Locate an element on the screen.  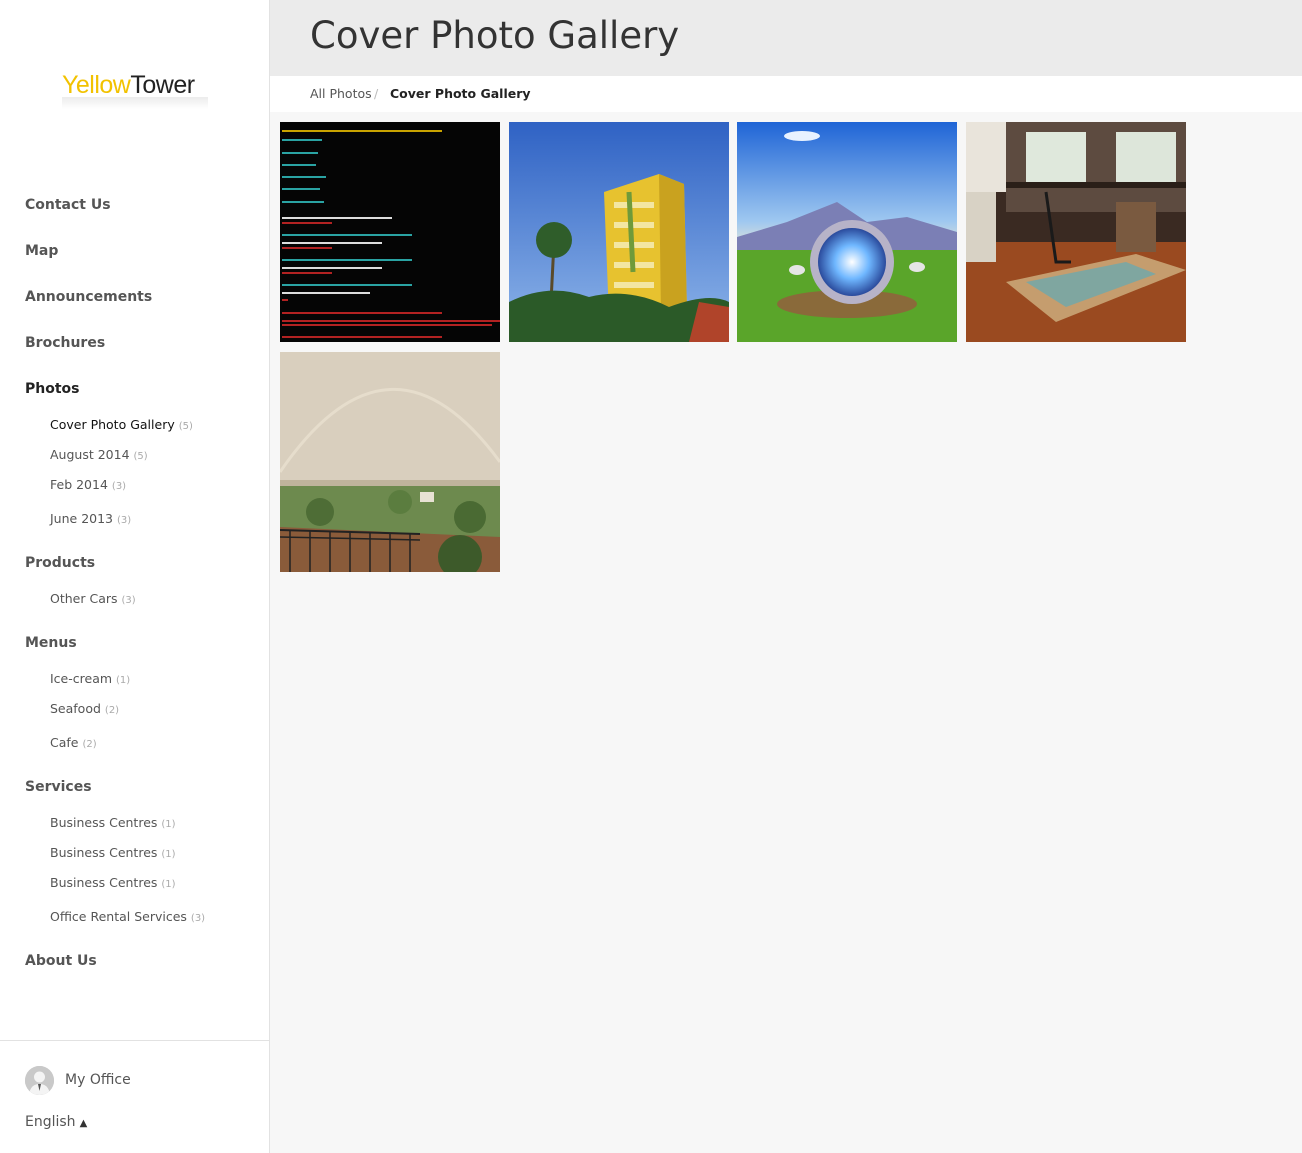
nav-item-business-centres-2: Business Centres (1) is located at coordinates (113, 852).